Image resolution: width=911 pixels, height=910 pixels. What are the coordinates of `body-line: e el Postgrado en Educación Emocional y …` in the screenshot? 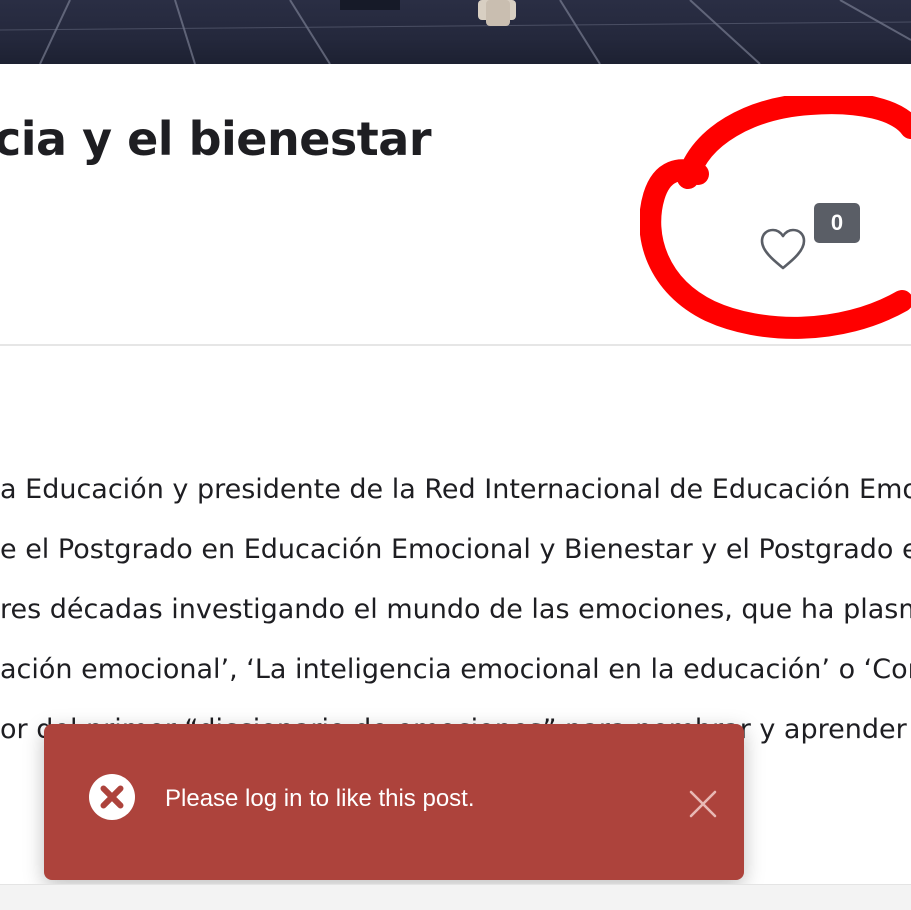 It's located at (455, 549).